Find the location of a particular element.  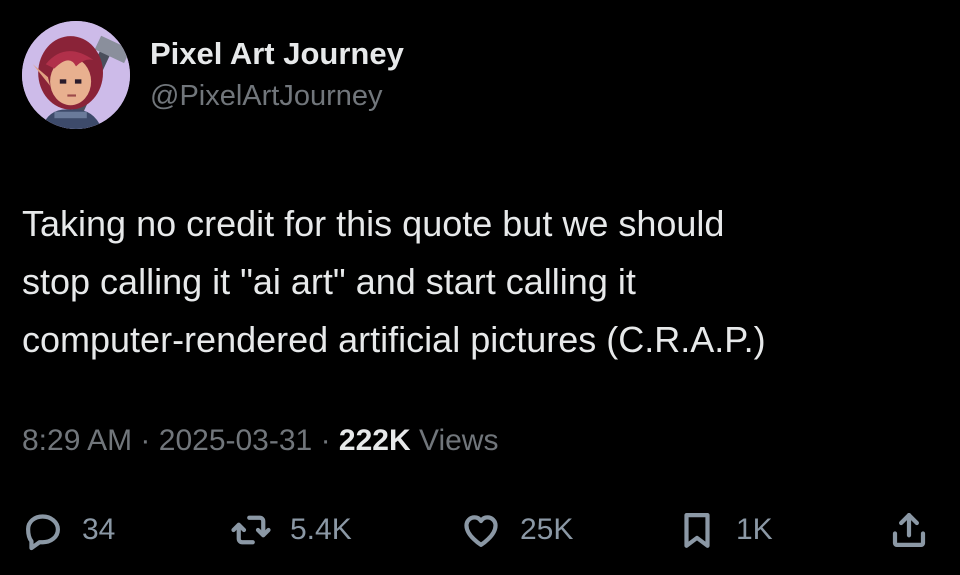

author-handle: @PixelArtJourney is located at coordinates (266, 96).